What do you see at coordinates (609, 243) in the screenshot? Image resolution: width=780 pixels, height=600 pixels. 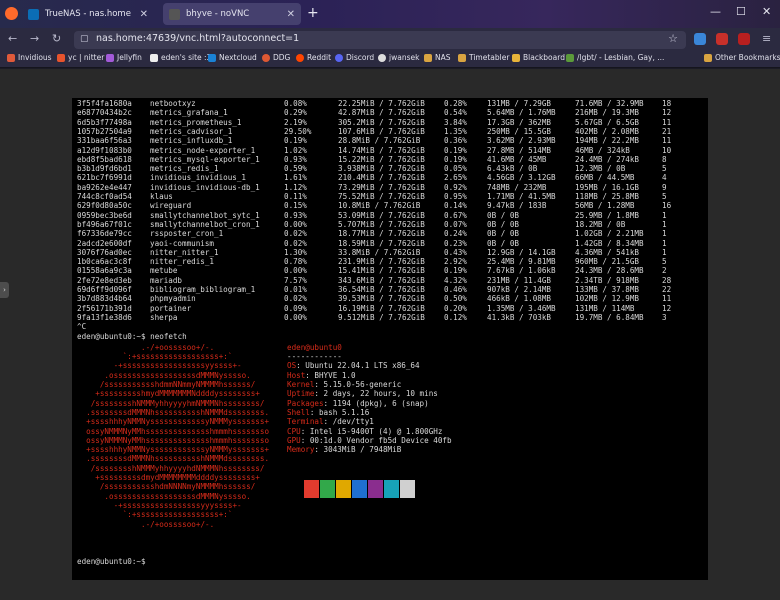 I see `stats-cell: 1.42GB / 8.34MB` at bounding box center [609, 243].